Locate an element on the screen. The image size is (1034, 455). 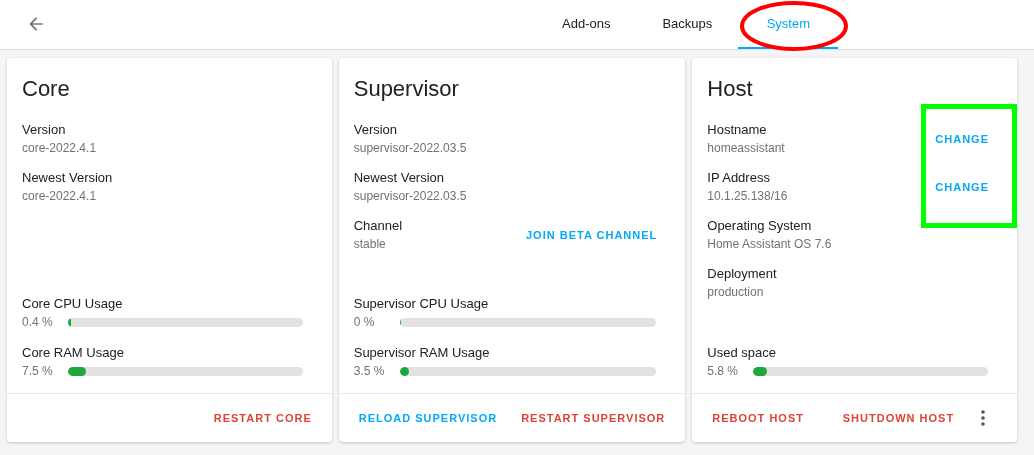
info-value: homeassistant is located at coordinates (746, 148).